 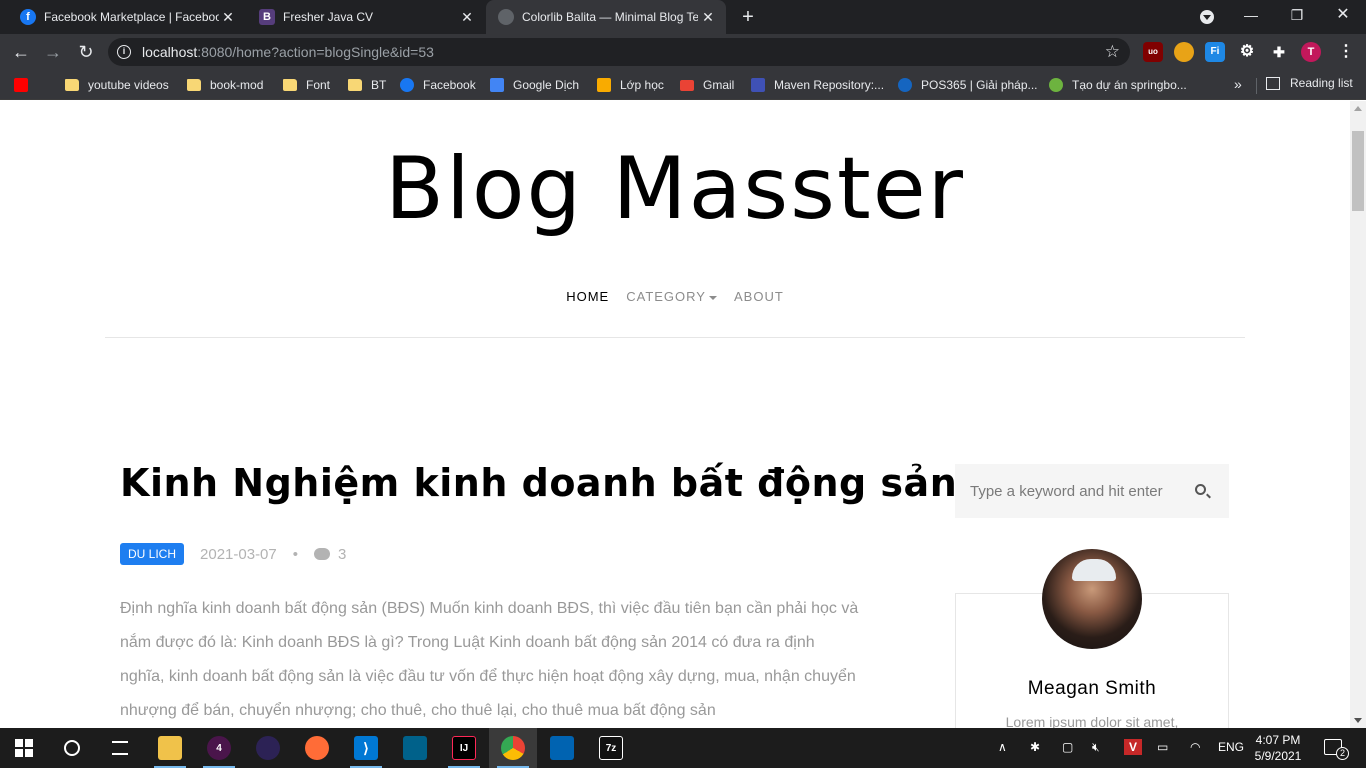 I want to click on gear-extension-icon: ⚙, so click(x=1247, y=52).